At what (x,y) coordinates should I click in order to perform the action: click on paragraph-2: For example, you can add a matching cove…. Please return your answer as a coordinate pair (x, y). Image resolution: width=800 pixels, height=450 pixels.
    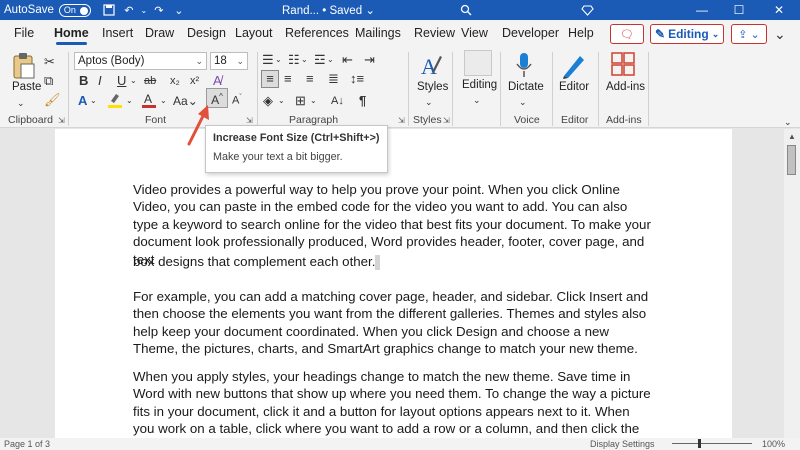
    Looking at the image, I should click on (393, 323).